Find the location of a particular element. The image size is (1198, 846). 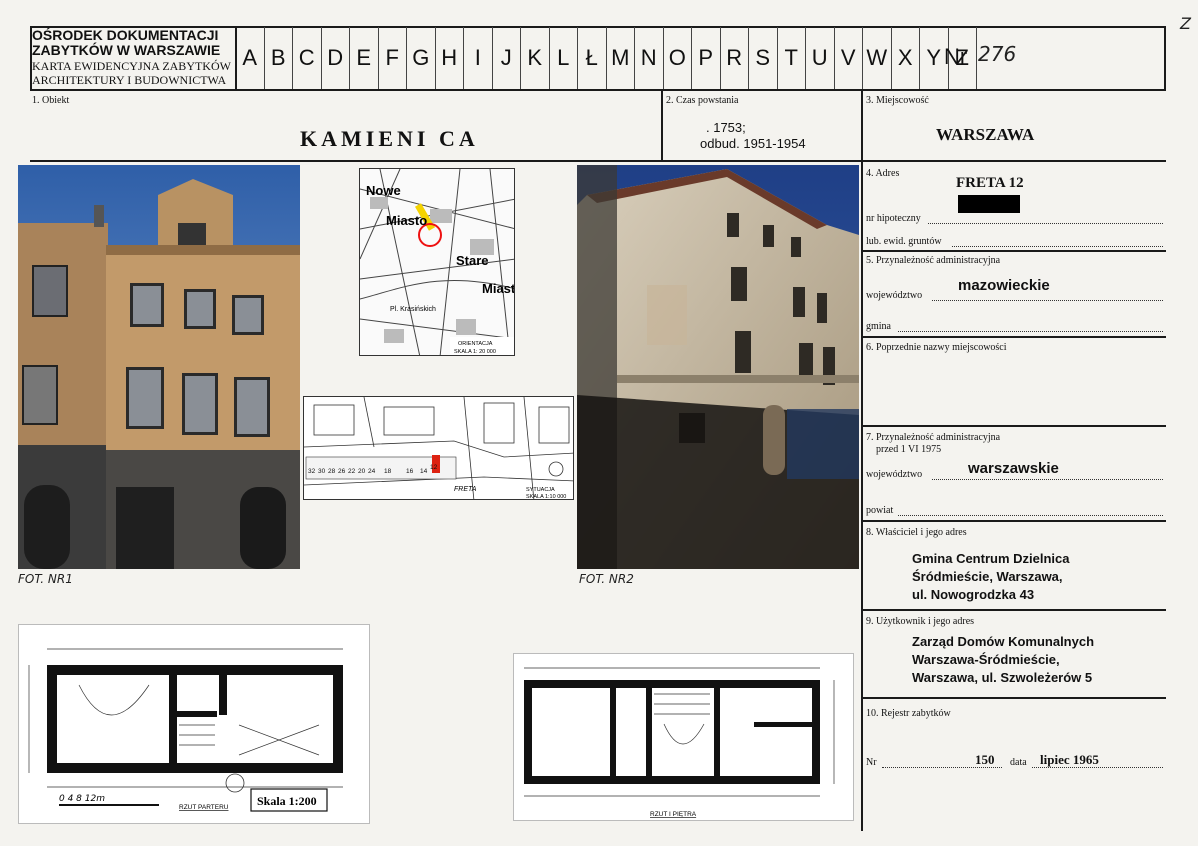

ewid-gruntow-label: lub. ewid. gruntów is located at coordinates (904, 241).